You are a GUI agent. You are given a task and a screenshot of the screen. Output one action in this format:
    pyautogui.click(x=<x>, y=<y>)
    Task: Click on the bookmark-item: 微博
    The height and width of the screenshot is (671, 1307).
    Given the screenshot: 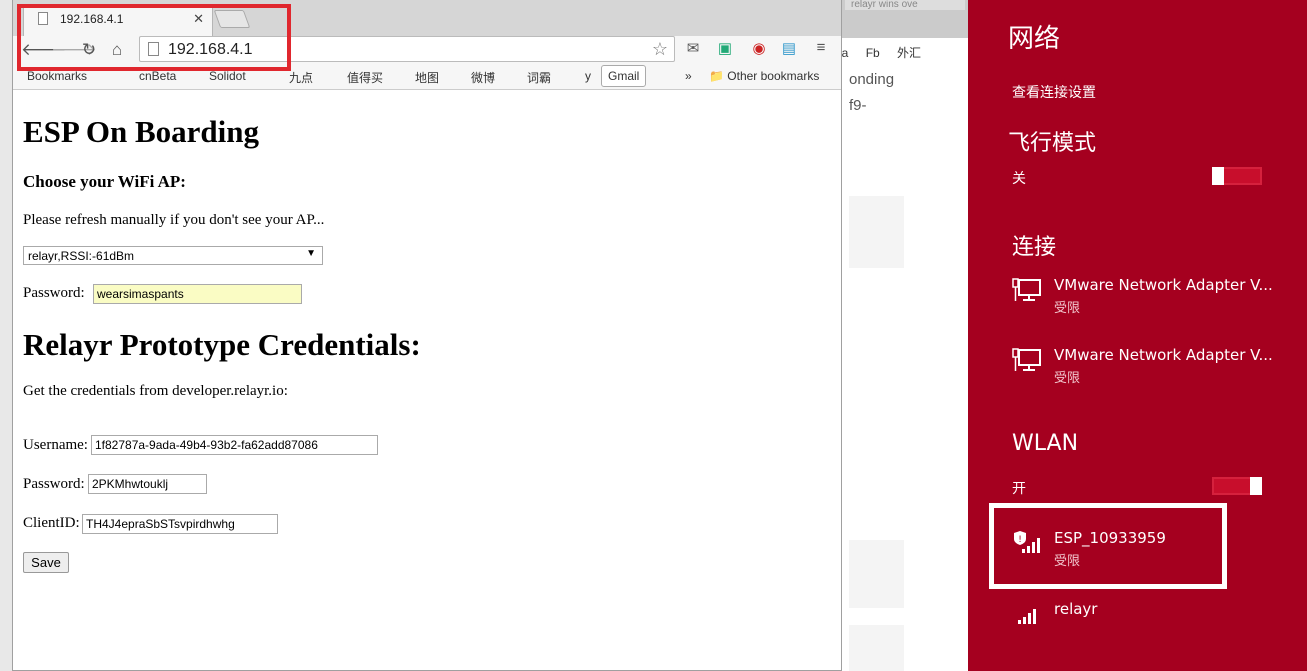 What is the action you would take?
    pyautogui.click(x=483, y=77)
    